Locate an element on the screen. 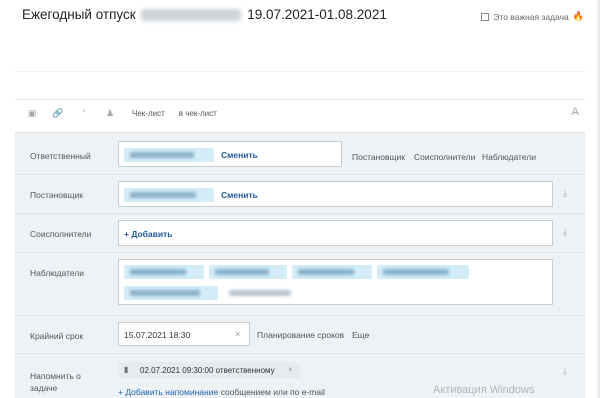 The height and width of the screenshot is (398, 600). role-option-creator: Постановщик is located at coordinates (378, 157).